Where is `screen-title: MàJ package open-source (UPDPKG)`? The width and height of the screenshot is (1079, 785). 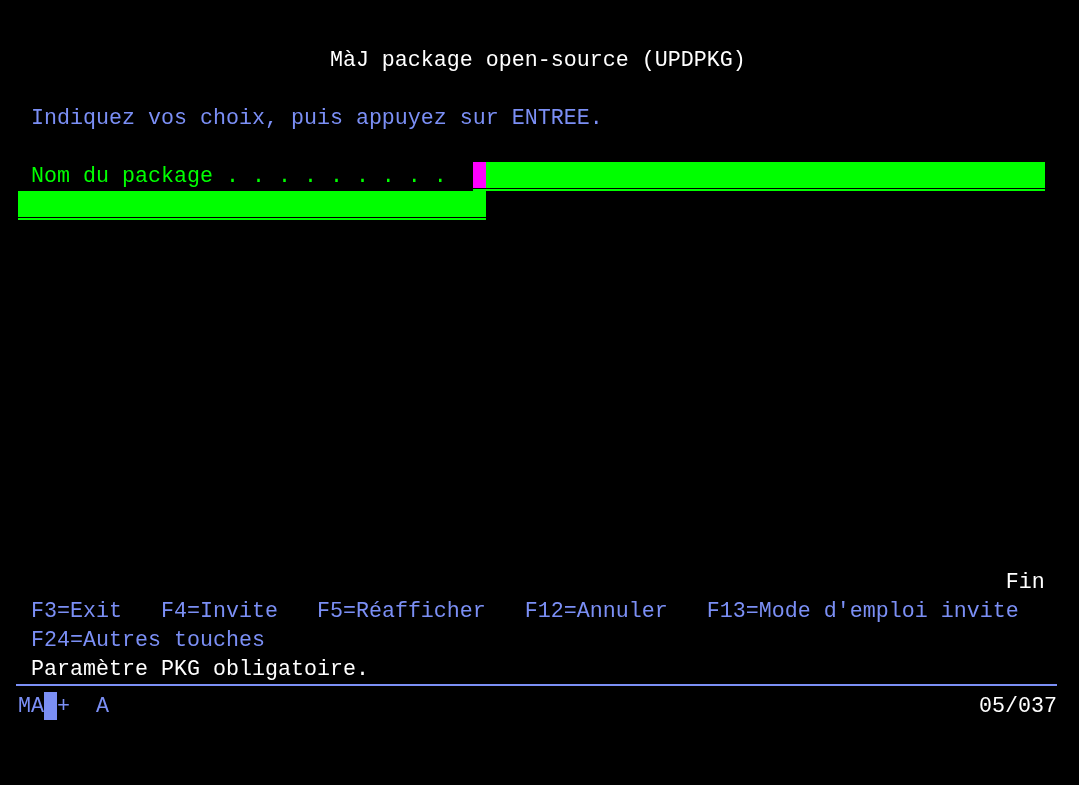
screen-title: MàJ package open-source (UPDPKG) is located at coordinates (537, 61).